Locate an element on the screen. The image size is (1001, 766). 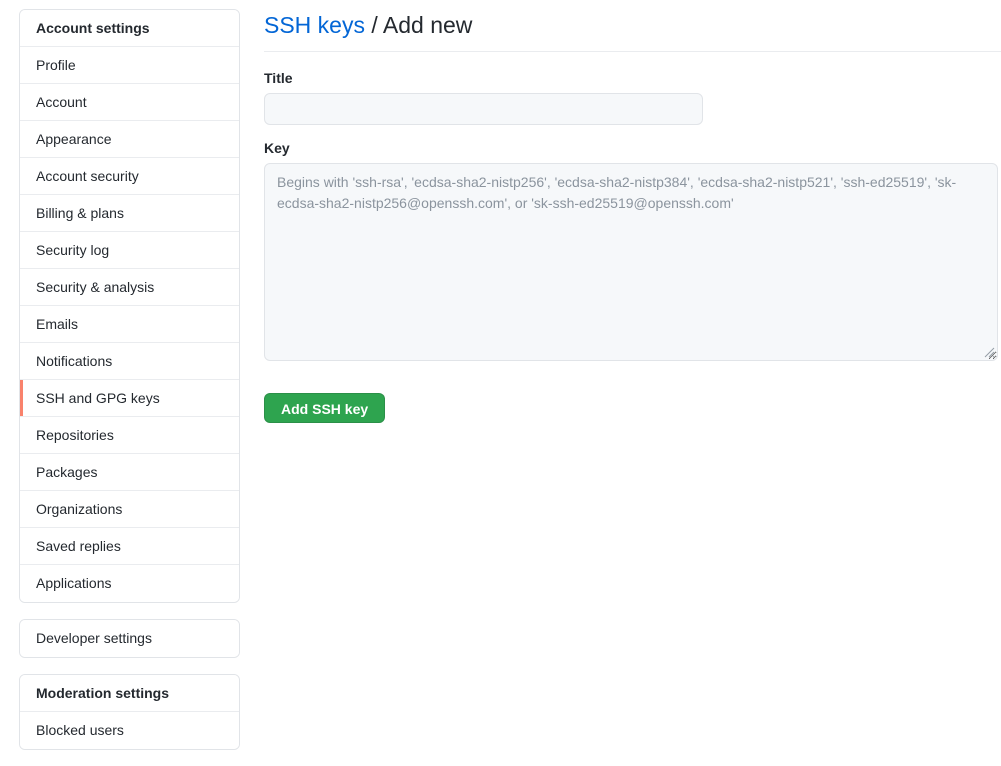
sidebar-item-developer-settings: Developer settings is located at coordinates (129, 638).